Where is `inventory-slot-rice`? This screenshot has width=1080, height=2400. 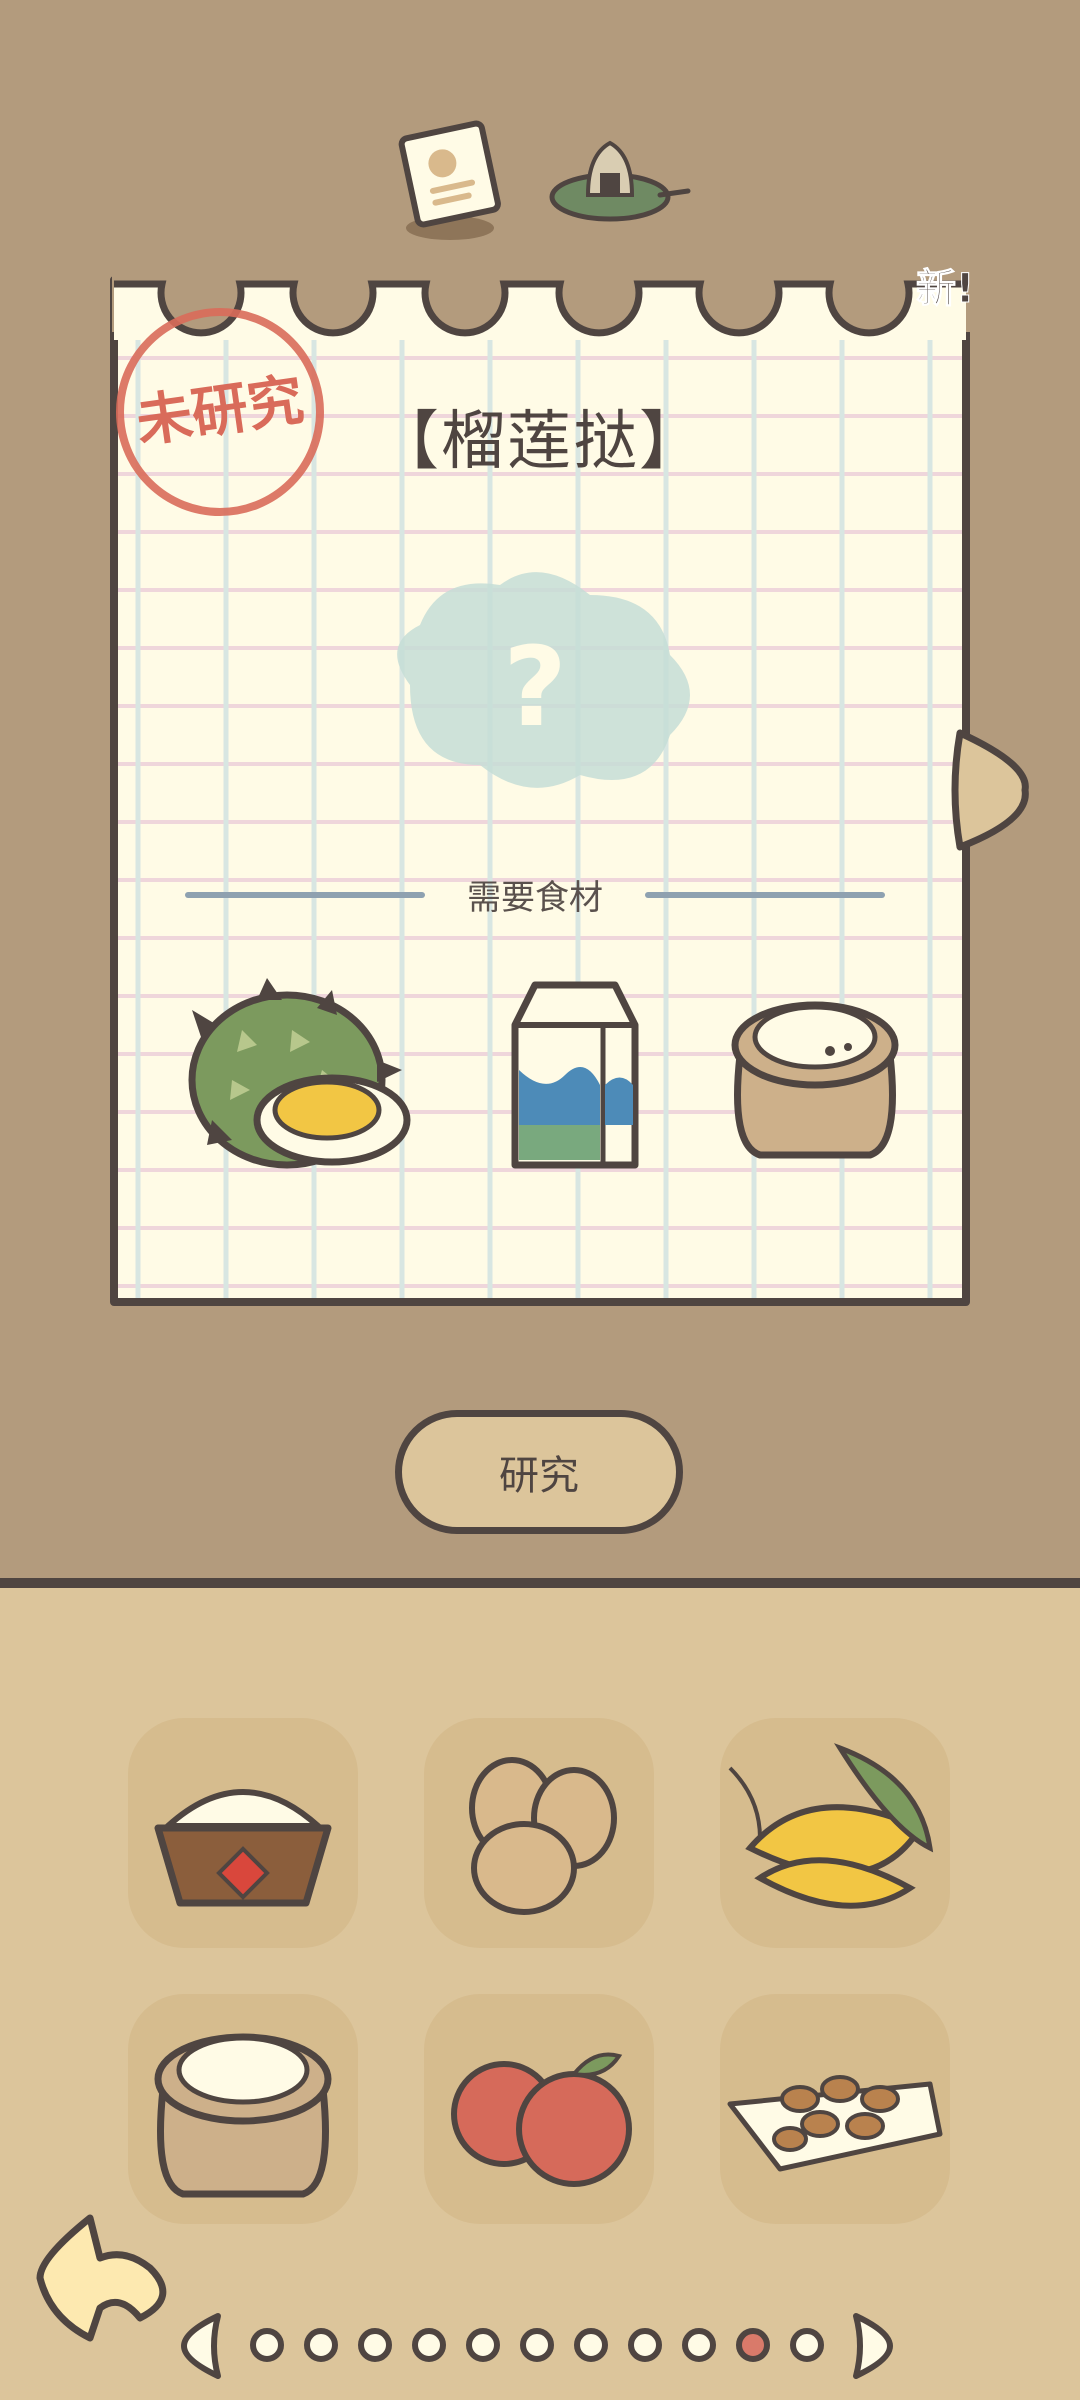 inventory-slot-rice is located at coordinates (243, 1833).